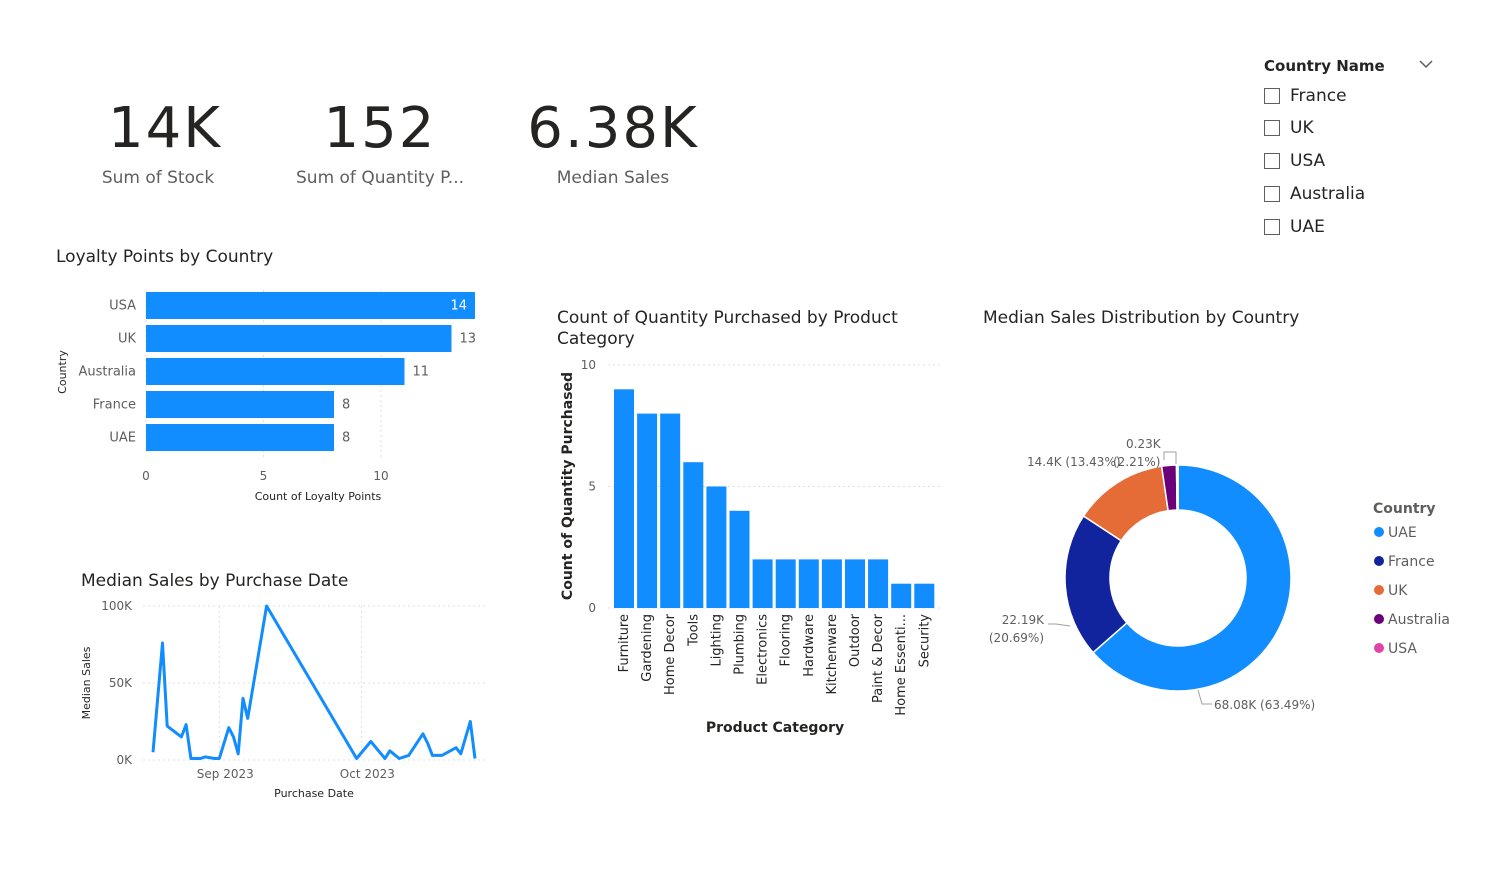 This screenshot has height=870, width=1498. What do you see at coordinates (855, 640) in the screenshot?
I see `x-tick-label: Outdoor` at bounding box center [855, 640].